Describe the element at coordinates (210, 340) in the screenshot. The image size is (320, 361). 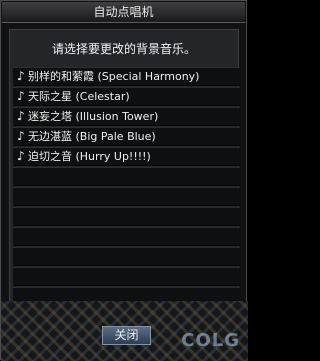
I see `watermark: COLG` at that location.